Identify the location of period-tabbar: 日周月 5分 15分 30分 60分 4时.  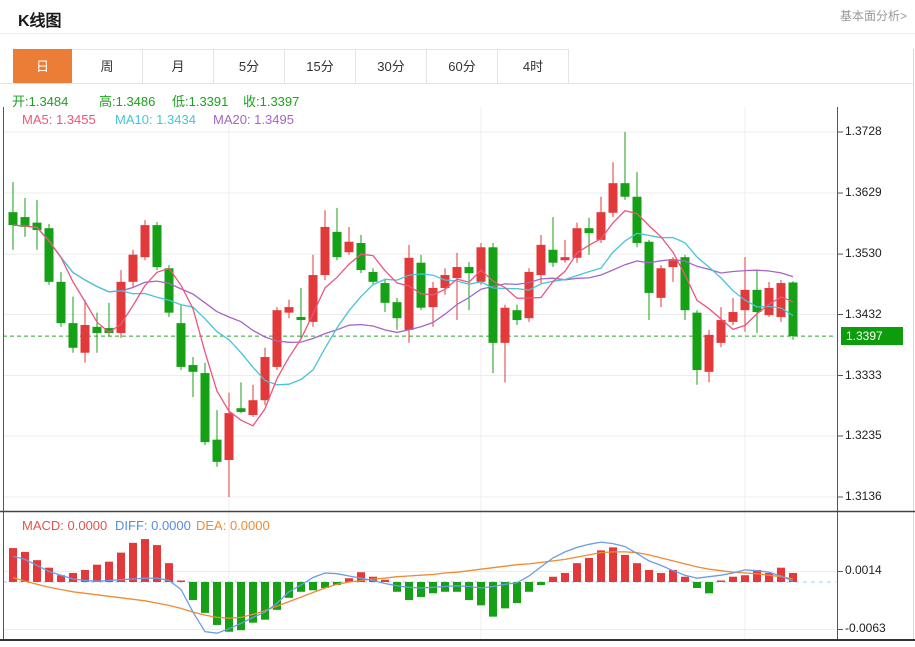
(291, 66).